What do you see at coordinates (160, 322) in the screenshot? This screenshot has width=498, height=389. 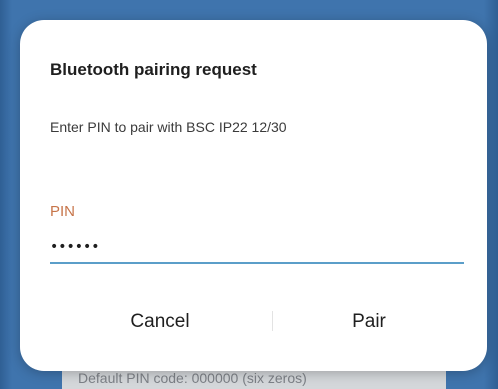 I see `cancel-button: Cancel` at bounding box center [160, 322].